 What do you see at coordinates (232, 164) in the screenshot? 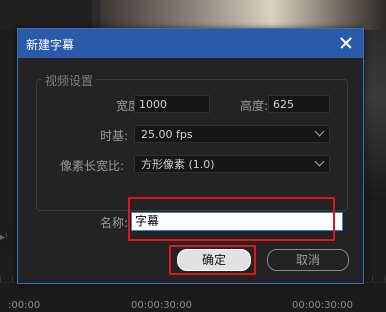
I see `pixel-aspect-select: 方形像素 (1.0)` at bounding box center [232, 164].